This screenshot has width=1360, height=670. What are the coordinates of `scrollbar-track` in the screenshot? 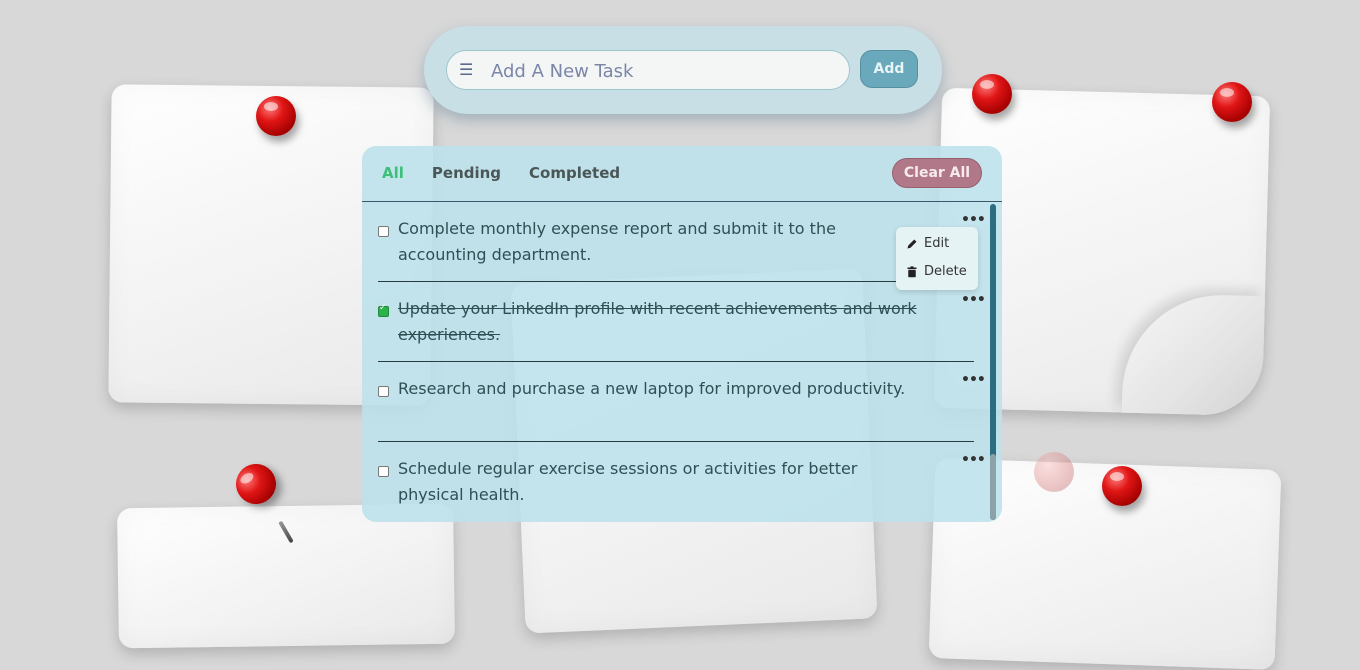 It's located at (993, 487).